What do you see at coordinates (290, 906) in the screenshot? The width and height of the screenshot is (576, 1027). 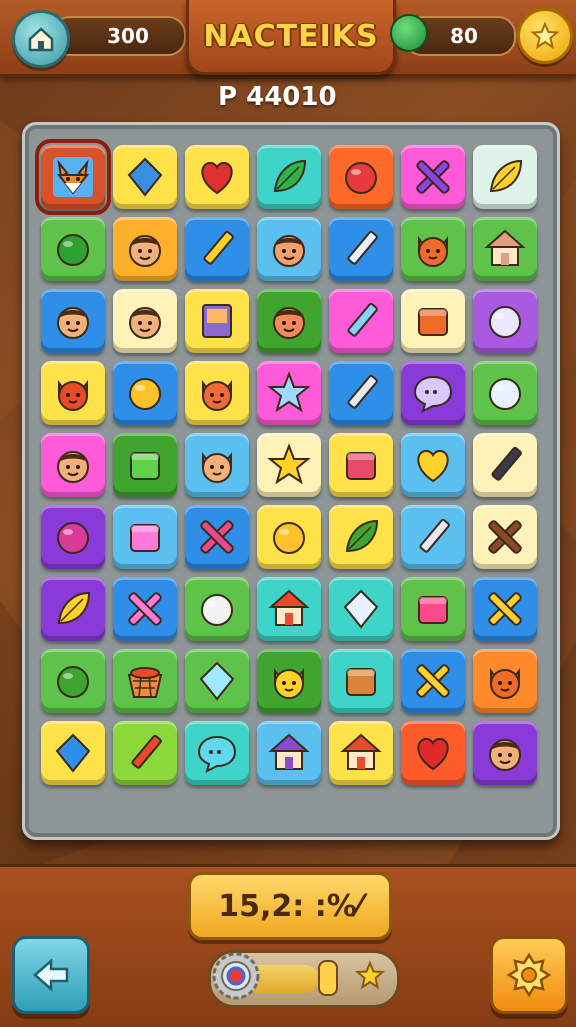 I see `timer-display: 15,2: :%⁄` at bounding box center [290, 906].